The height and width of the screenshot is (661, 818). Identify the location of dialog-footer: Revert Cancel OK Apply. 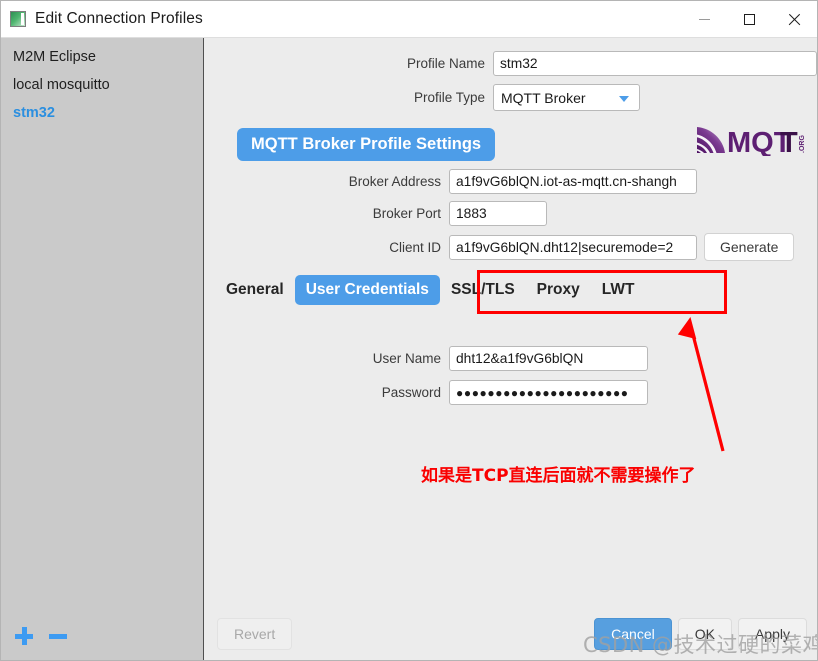
(511, 632).